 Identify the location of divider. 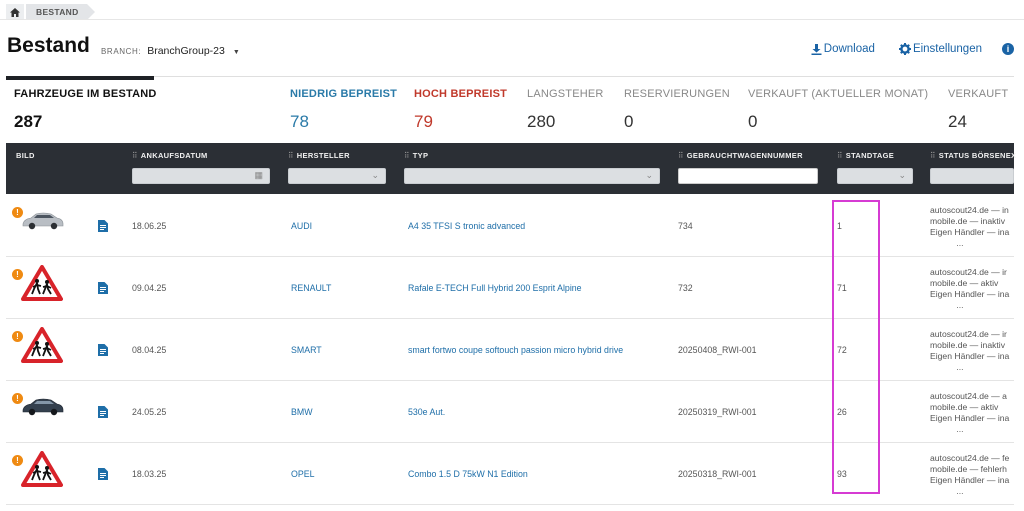
(512, 19).